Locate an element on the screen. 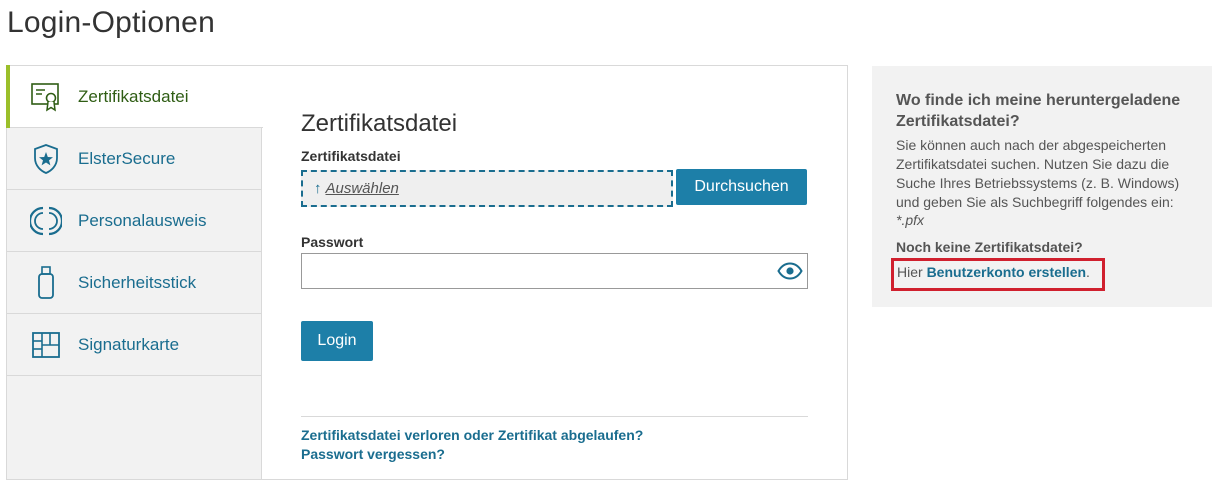  tab-zertifikatsdatei: Zertifikatsdatei is located at coordinates (134, 96).